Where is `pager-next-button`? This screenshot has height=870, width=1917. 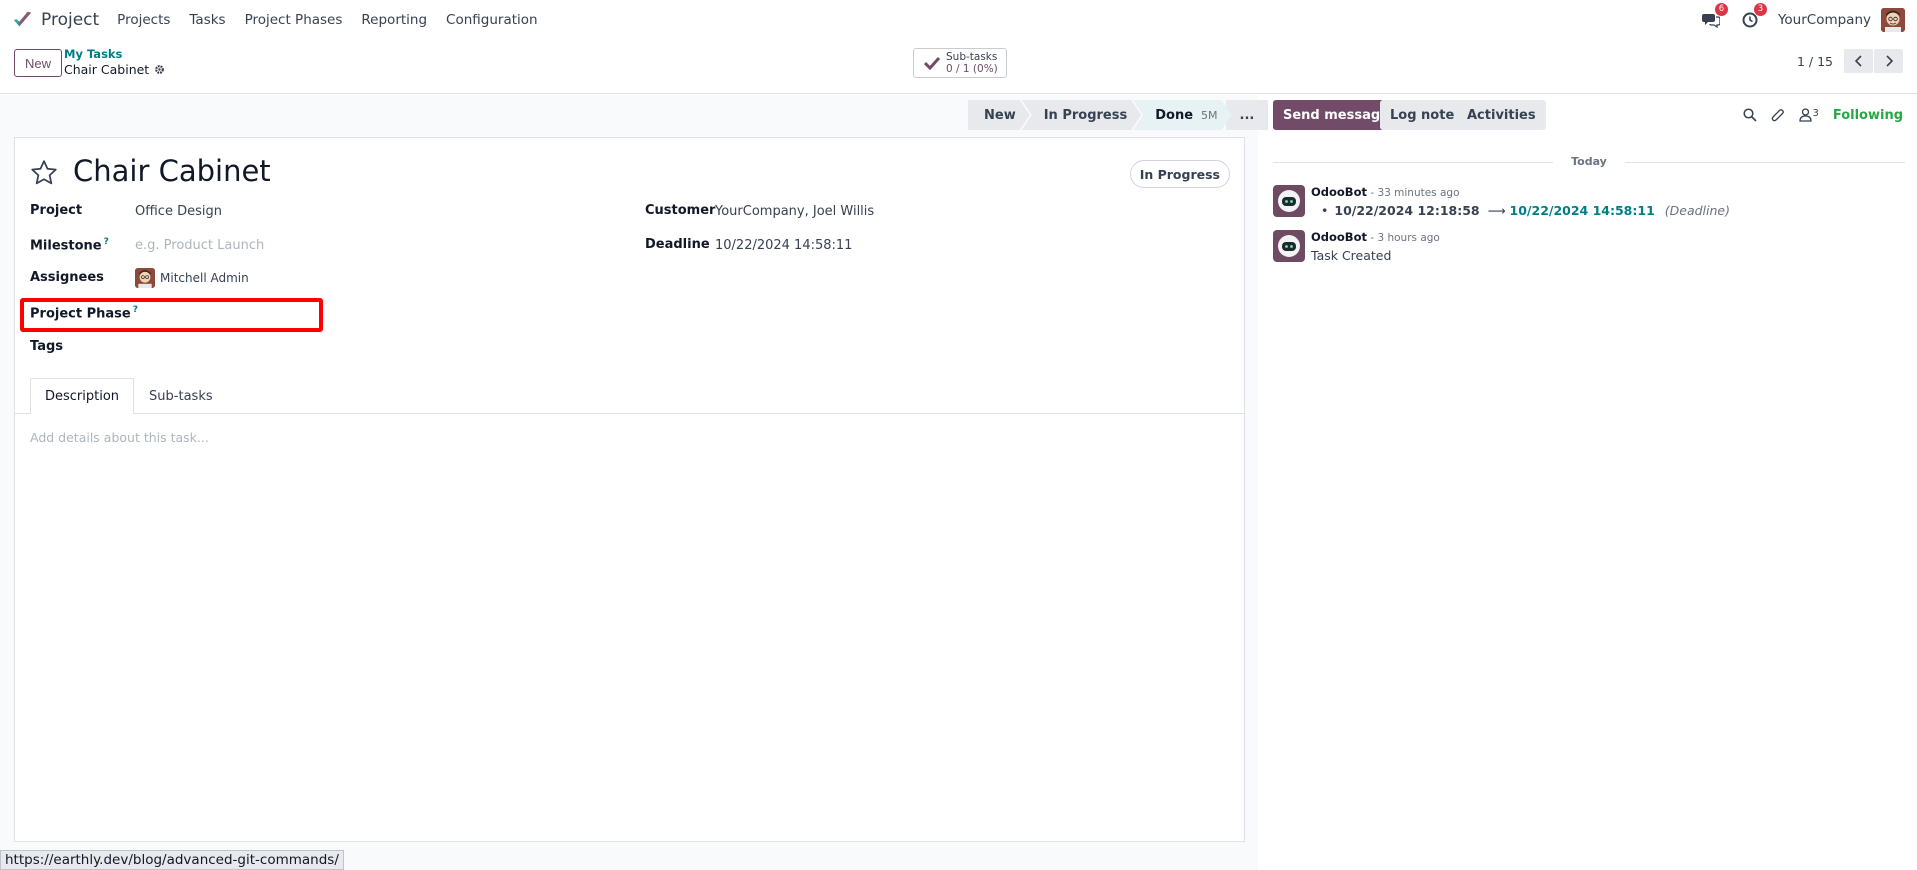
pager-next-button is located at coordinates (1888, 61).